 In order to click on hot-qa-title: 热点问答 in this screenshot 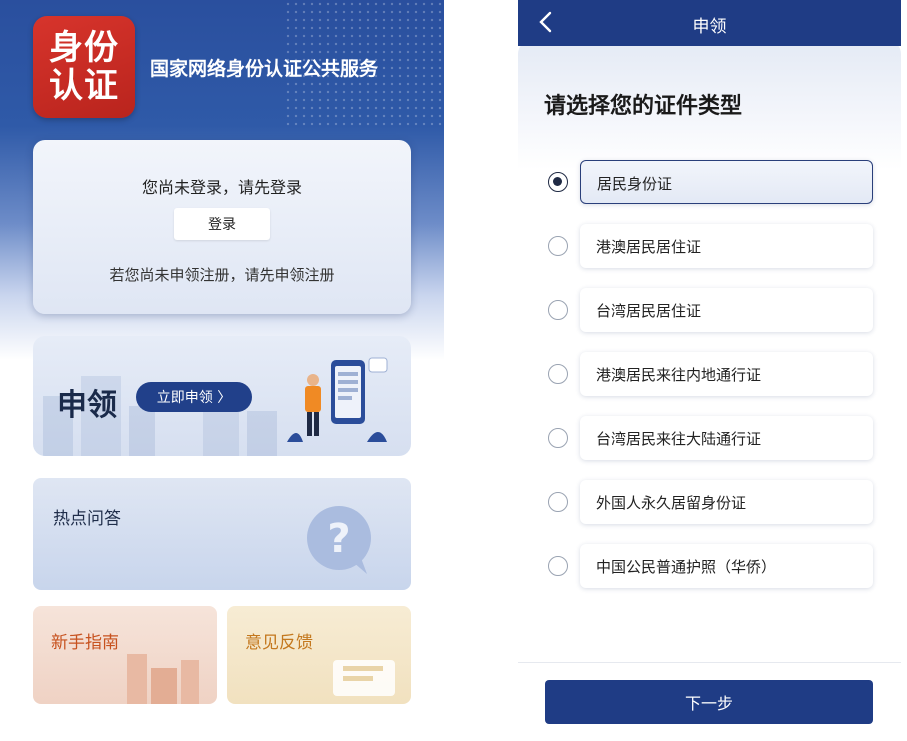, I will do `click(87, 519)`.